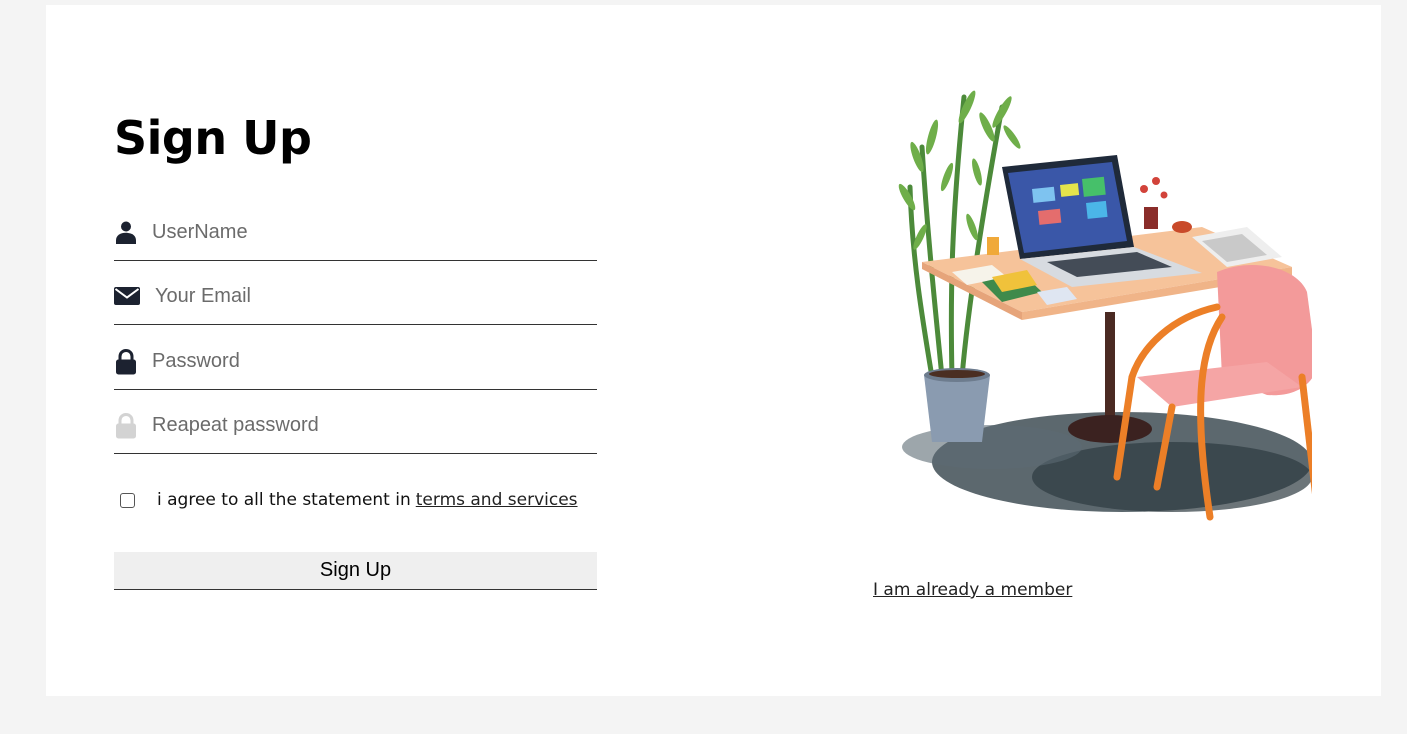 Image resolution: width=1407 pixels, height=734 pixels. I want to click on password-field-row, so click(355, 365).